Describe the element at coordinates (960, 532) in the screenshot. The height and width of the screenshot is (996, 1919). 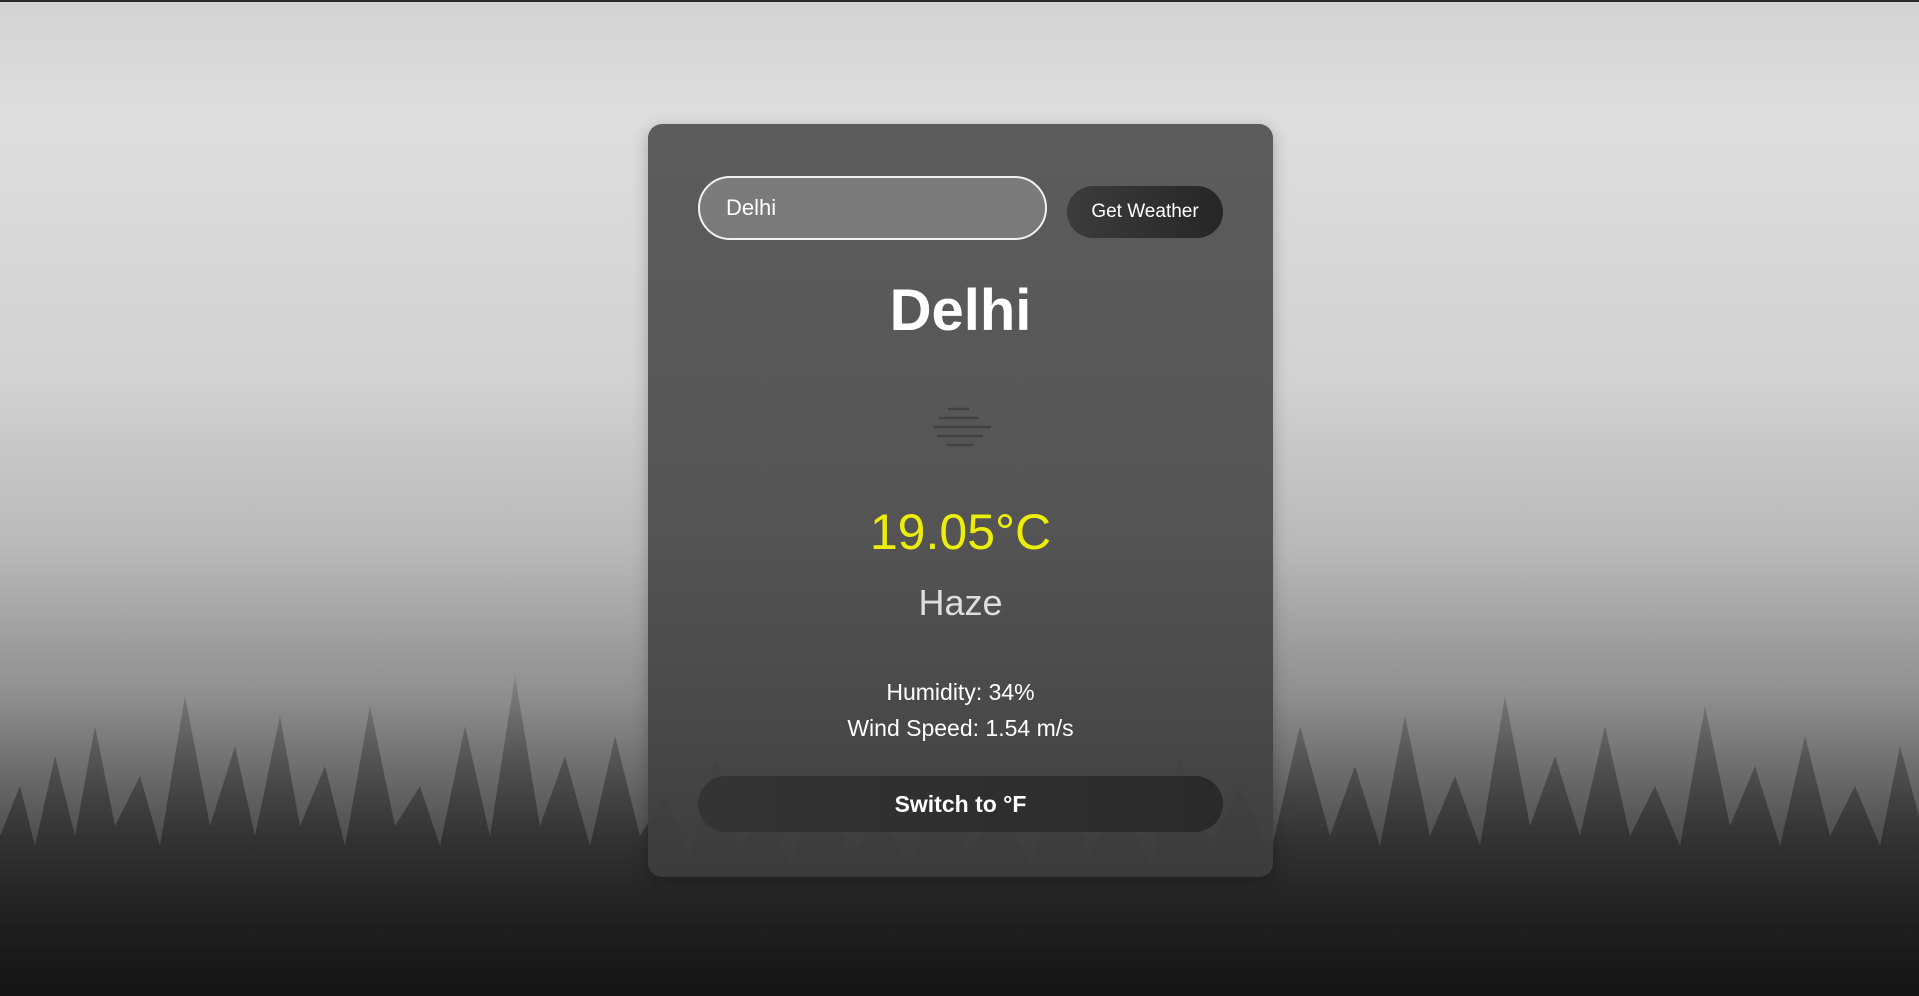
I see `temperature-value: 19.05°C` at that location.